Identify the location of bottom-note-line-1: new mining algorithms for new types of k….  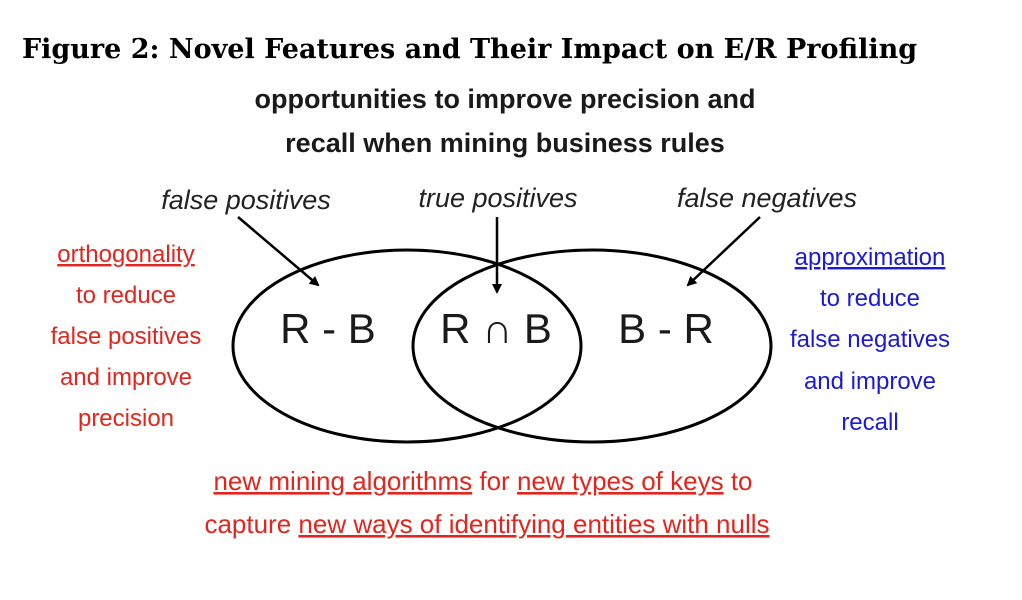
(482, 481).